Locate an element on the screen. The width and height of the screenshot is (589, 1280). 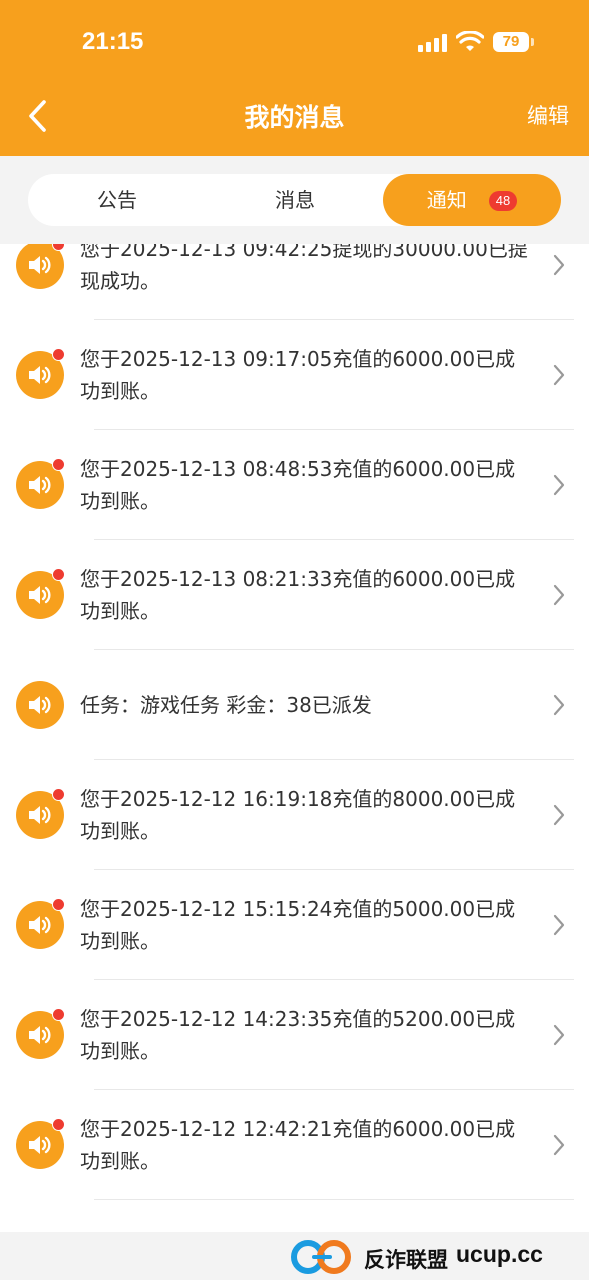
notification-text: 您于2025-12-13 08:21:33充值的6000.00已成功到账。 is located at coordinates (298, 595).